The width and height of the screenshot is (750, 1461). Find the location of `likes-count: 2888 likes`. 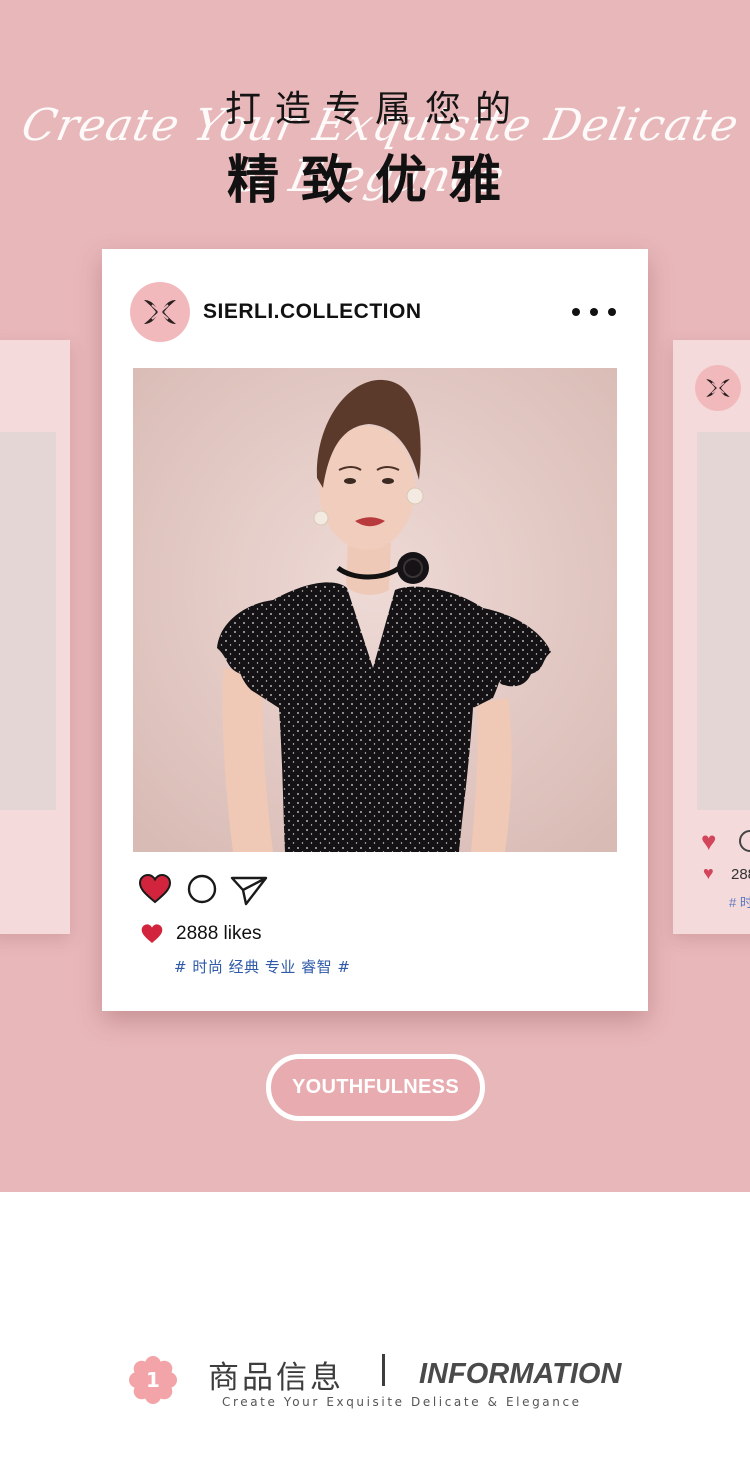

likes-count: 2888 likes is located at coordinates (219, 934).